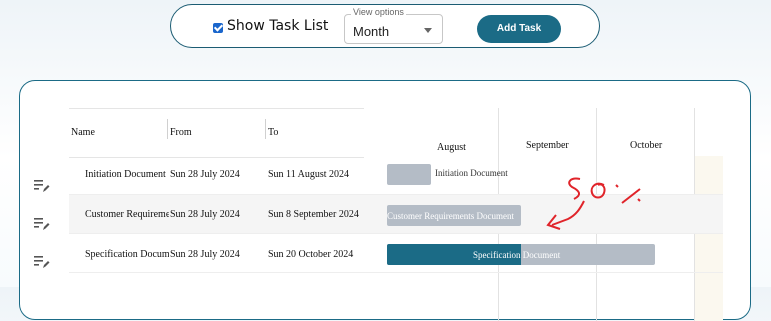 This screenshot has height=321, width=771. I want to click on show-task-list-checkbox, so click(218, 28).